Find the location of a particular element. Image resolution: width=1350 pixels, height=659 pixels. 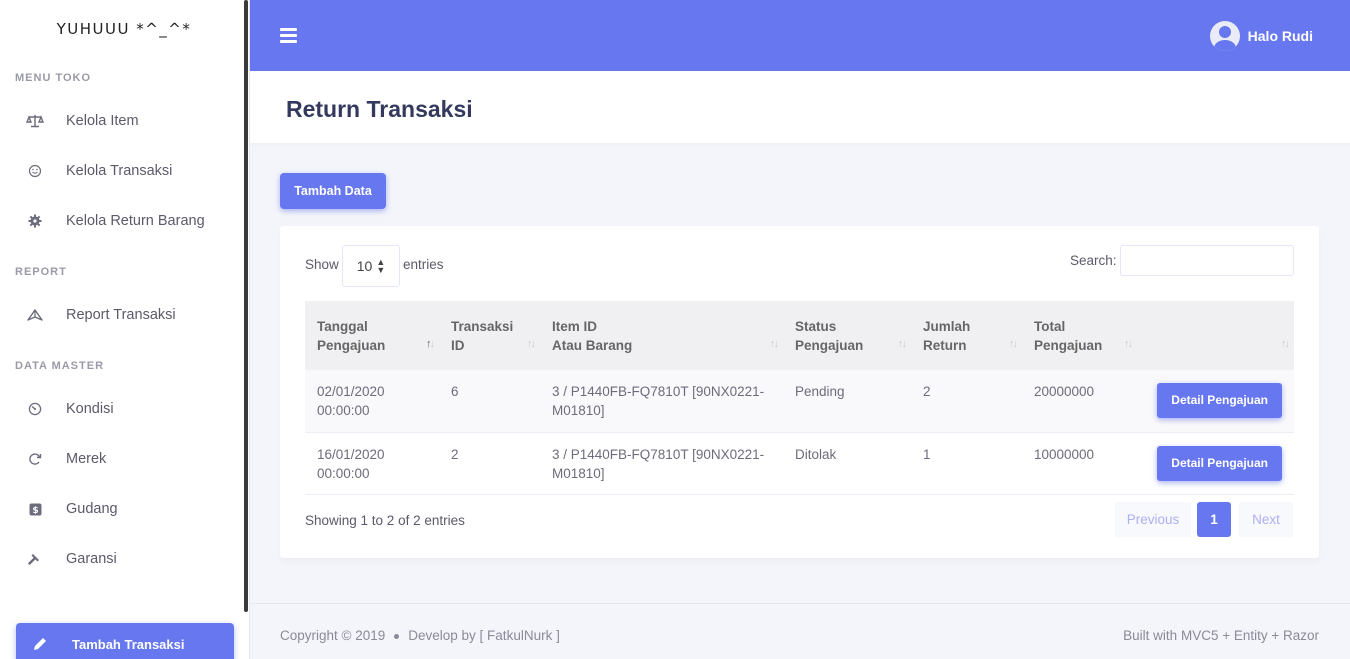

sidebar-item-merek: Merek is located at coordinates (122, 459).